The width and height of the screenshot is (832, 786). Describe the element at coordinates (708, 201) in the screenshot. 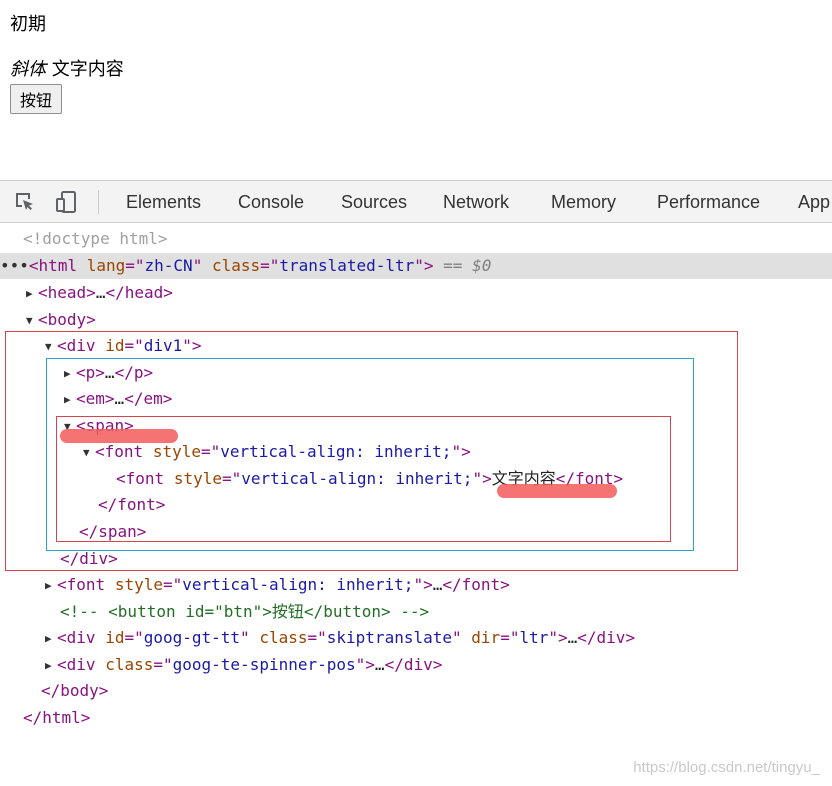

I see `tab-performance: Performance` at that location.